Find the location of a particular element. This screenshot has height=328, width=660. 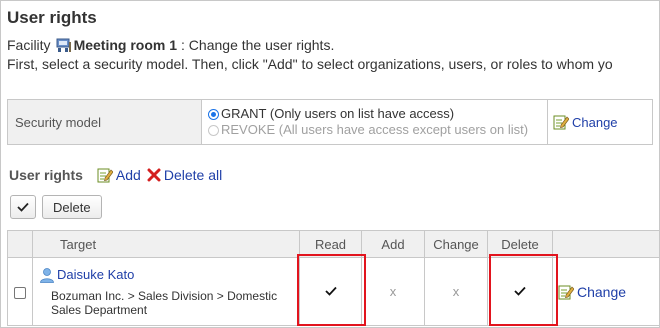

add-link: Add is located at coordinates (119, 175).